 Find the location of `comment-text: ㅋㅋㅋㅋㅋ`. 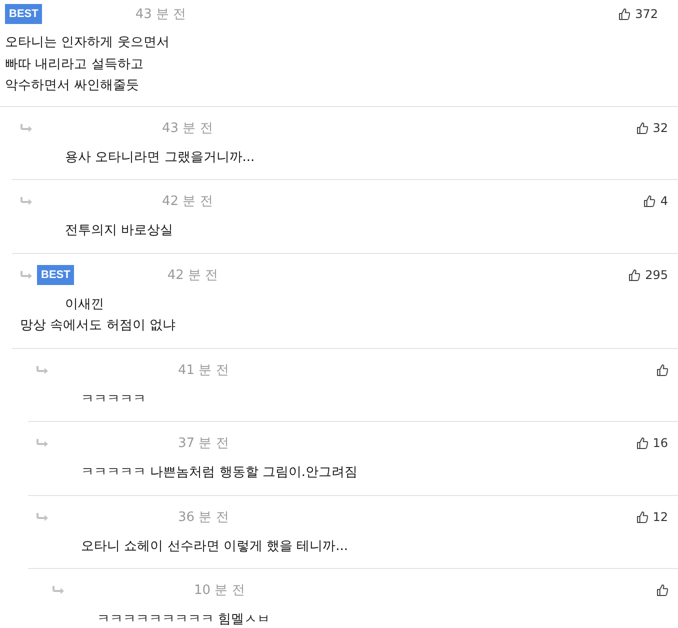

comment-text: ㅋㅋㅋㅋㅋ is located at coordinates (113, 399).